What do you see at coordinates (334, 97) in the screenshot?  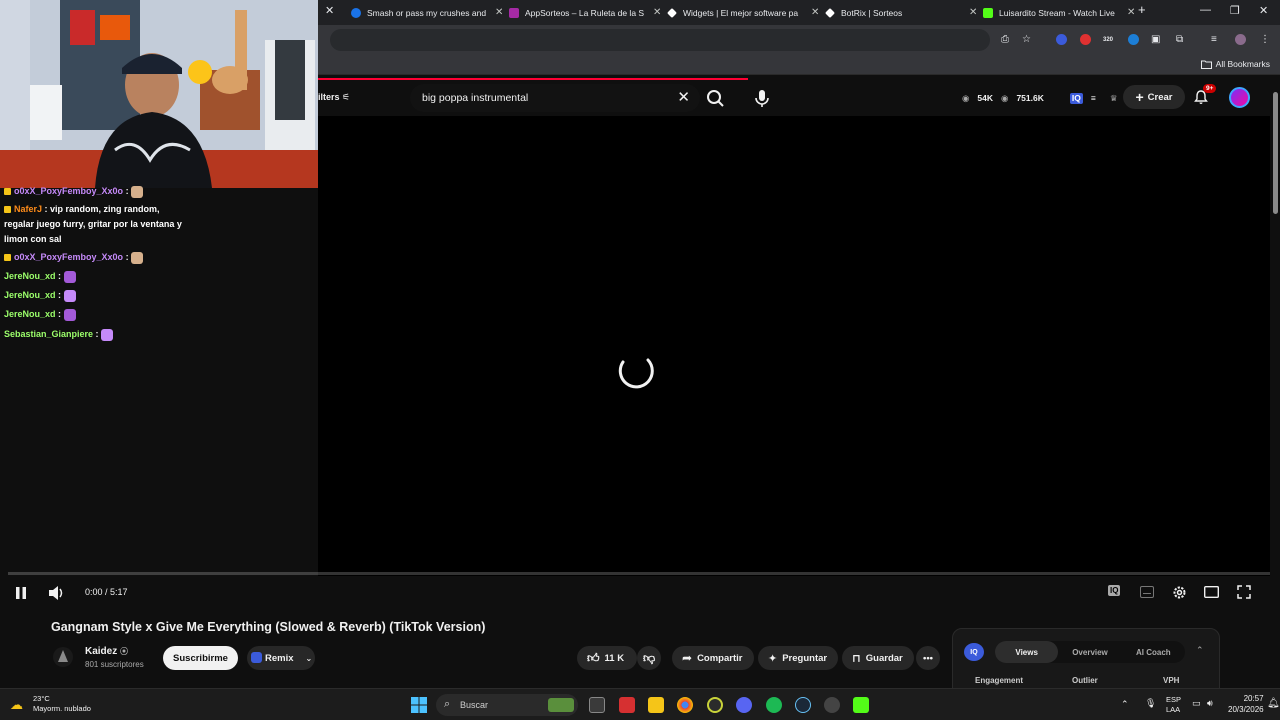 I see `filters-button: ilters ⚟` at bounding box center [334, 97].